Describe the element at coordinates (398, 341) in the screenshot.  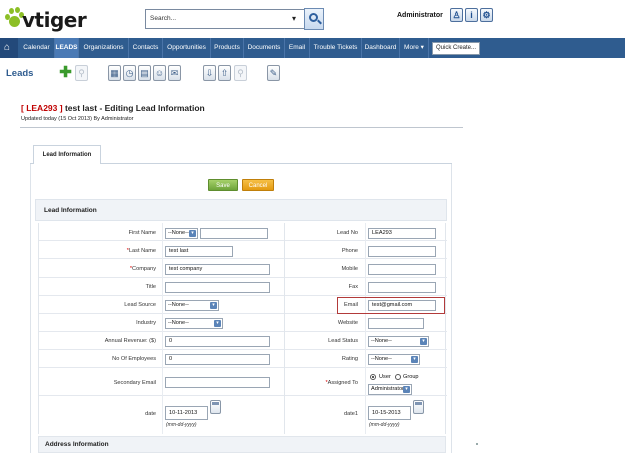
I see `lead-status-select: --None-- ▾` at that location.